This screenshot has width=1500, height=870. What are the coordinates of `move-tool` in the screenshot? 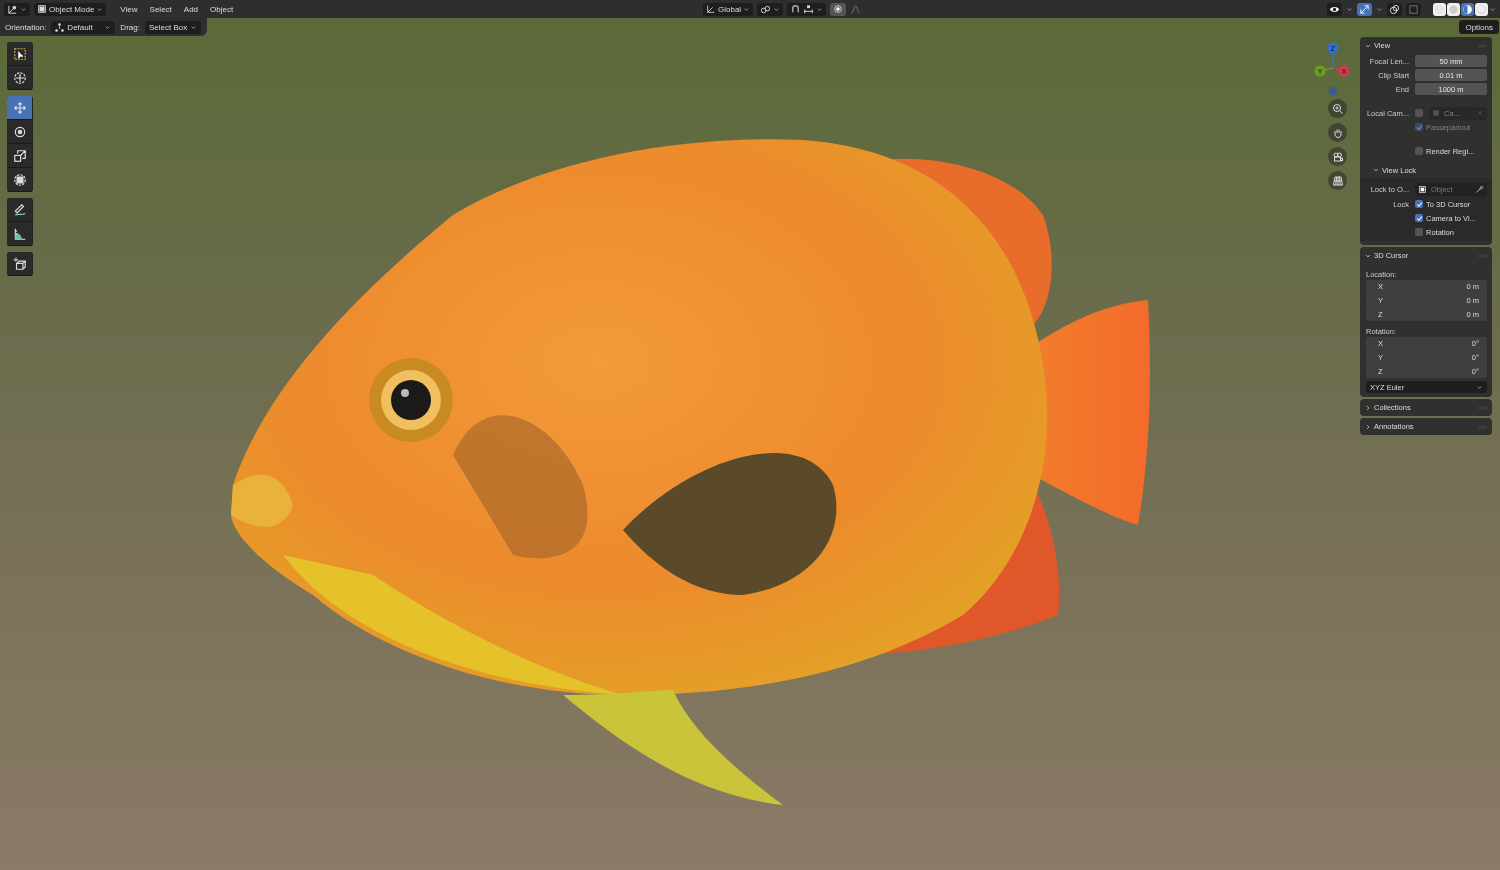 It's located at (19, 108).